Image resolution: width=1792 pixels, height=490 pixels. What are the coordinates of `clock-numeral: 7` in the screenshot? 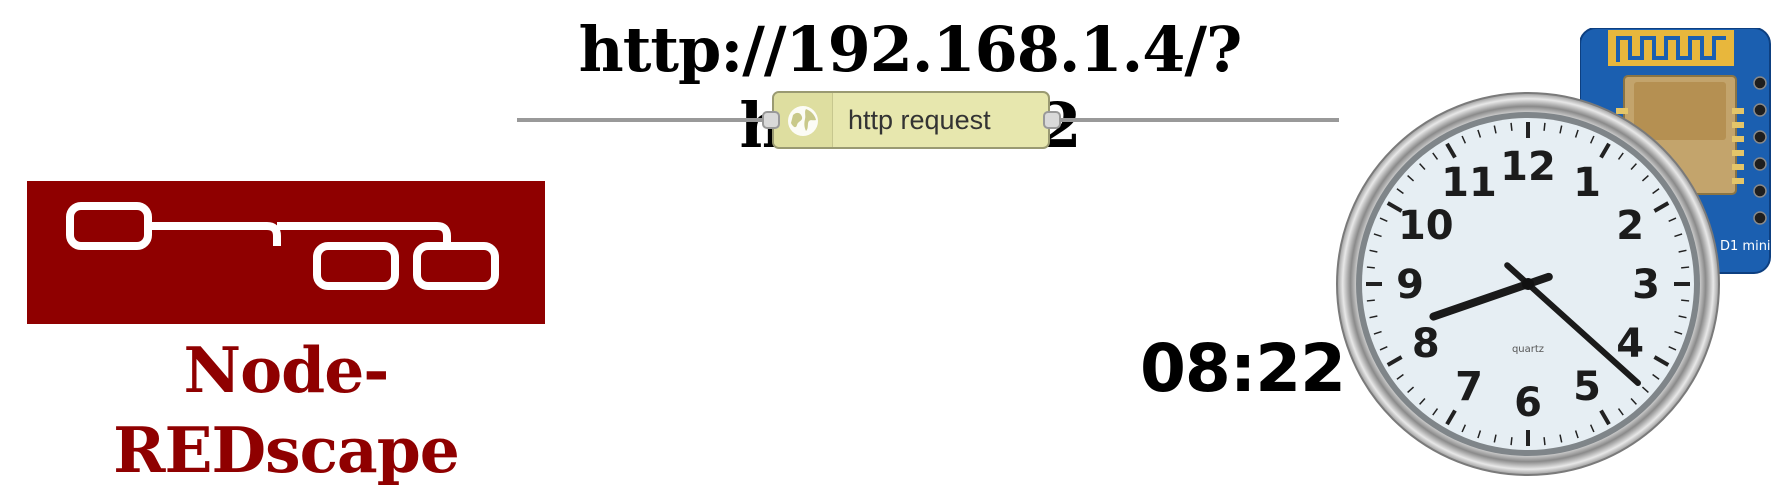 It's located at (1469, 387).